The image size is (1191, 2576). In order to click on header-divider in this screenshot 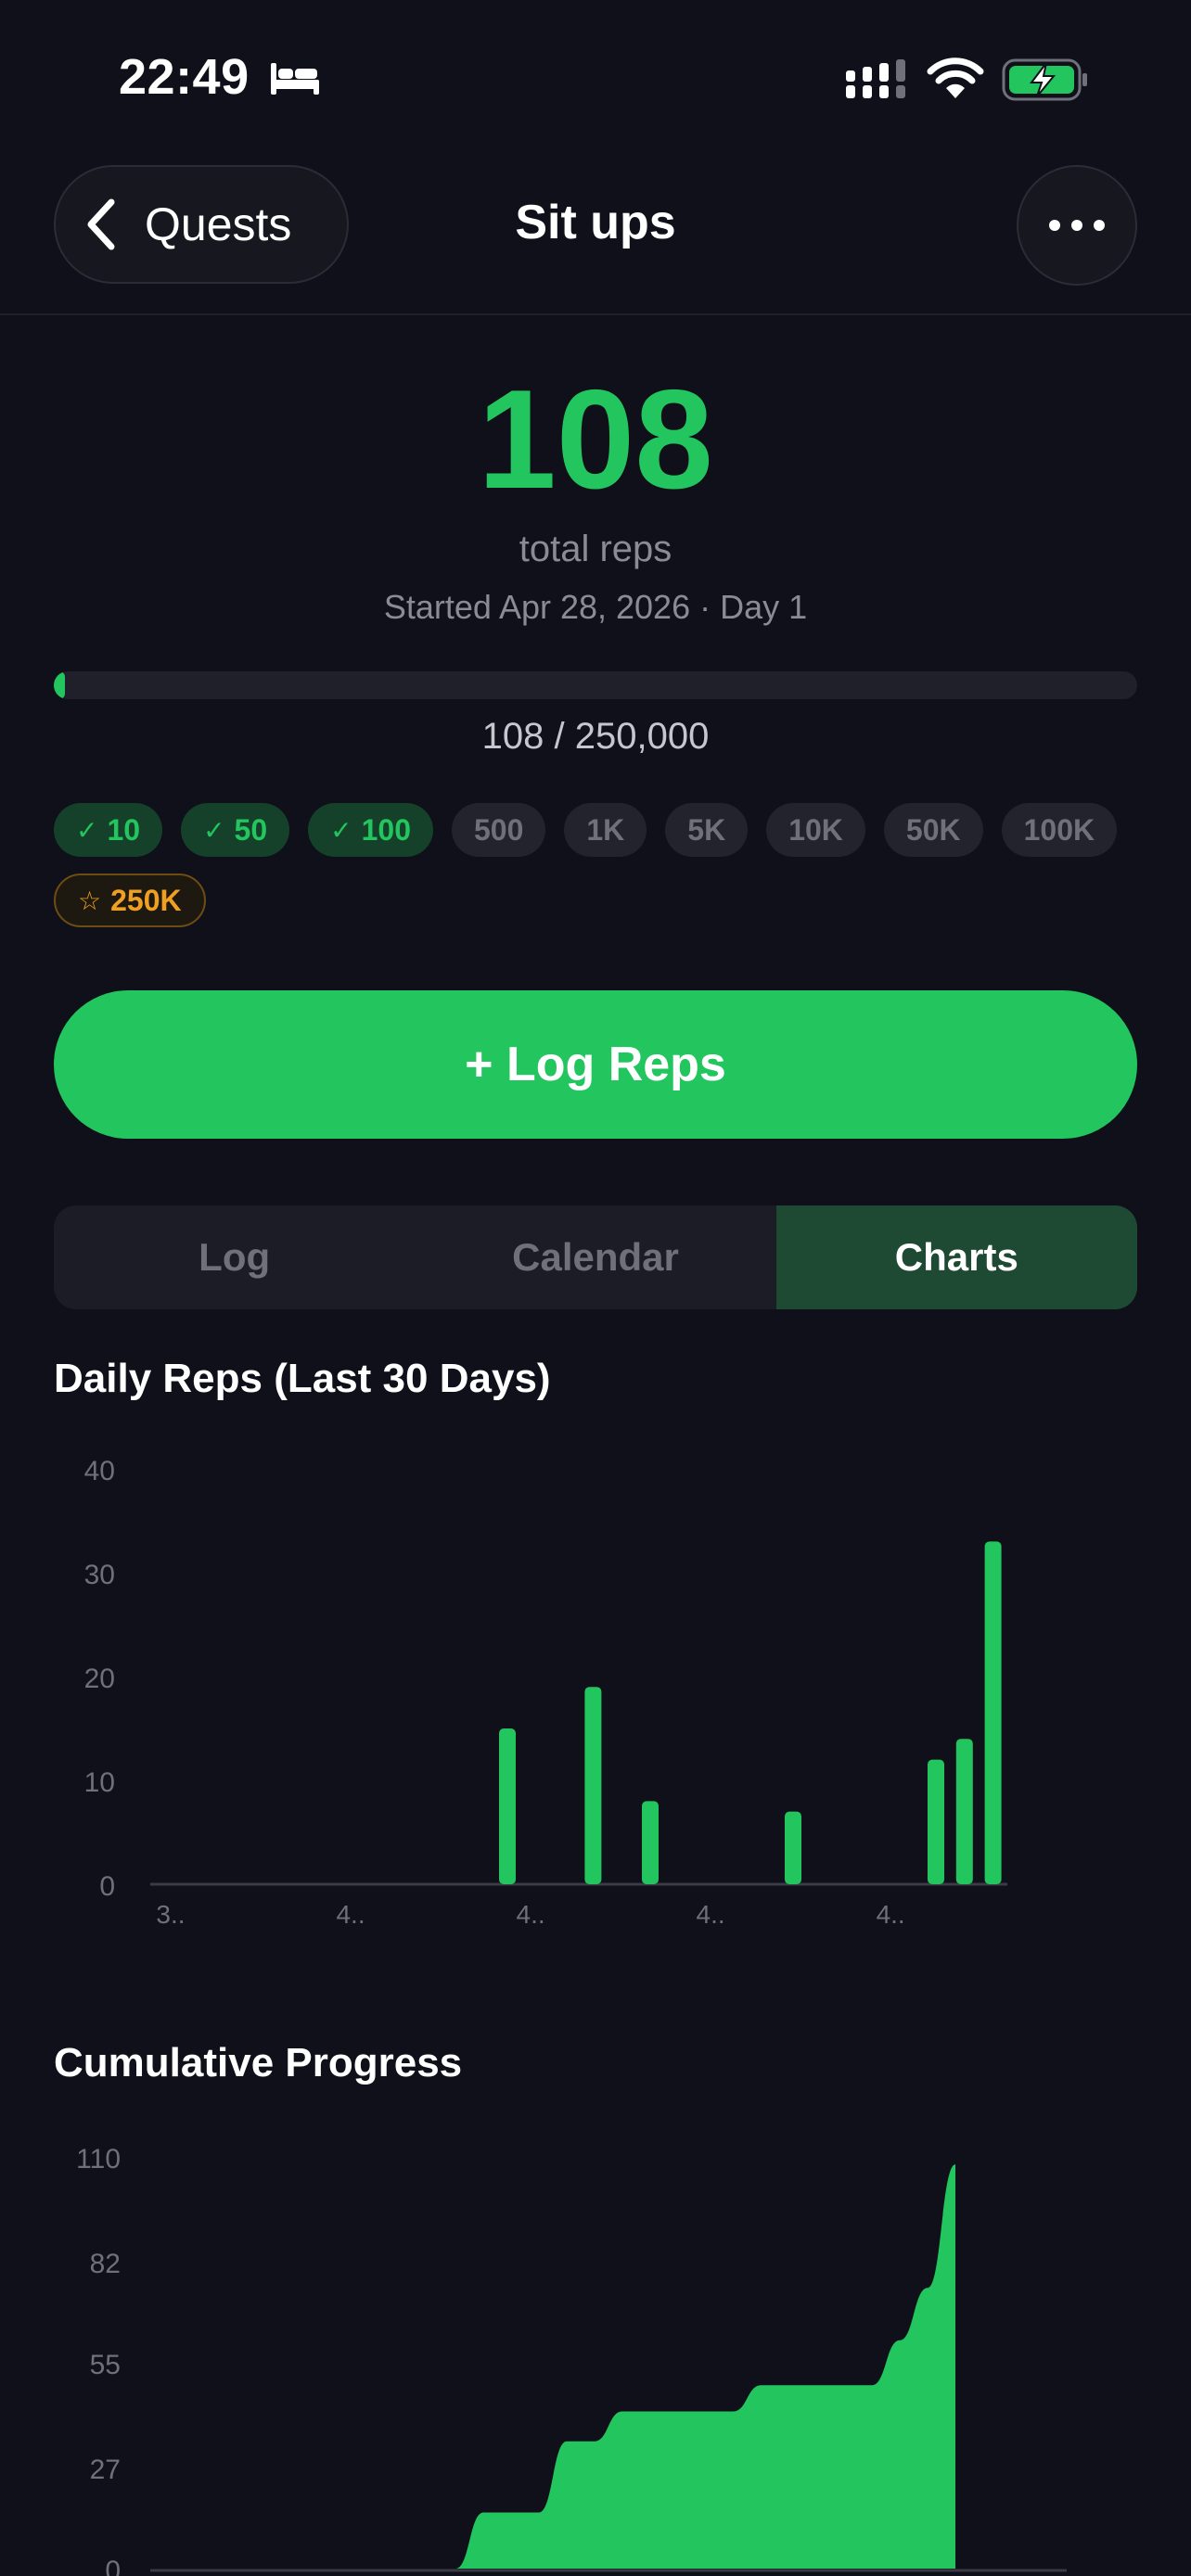, I will do `click(595, 314)`.